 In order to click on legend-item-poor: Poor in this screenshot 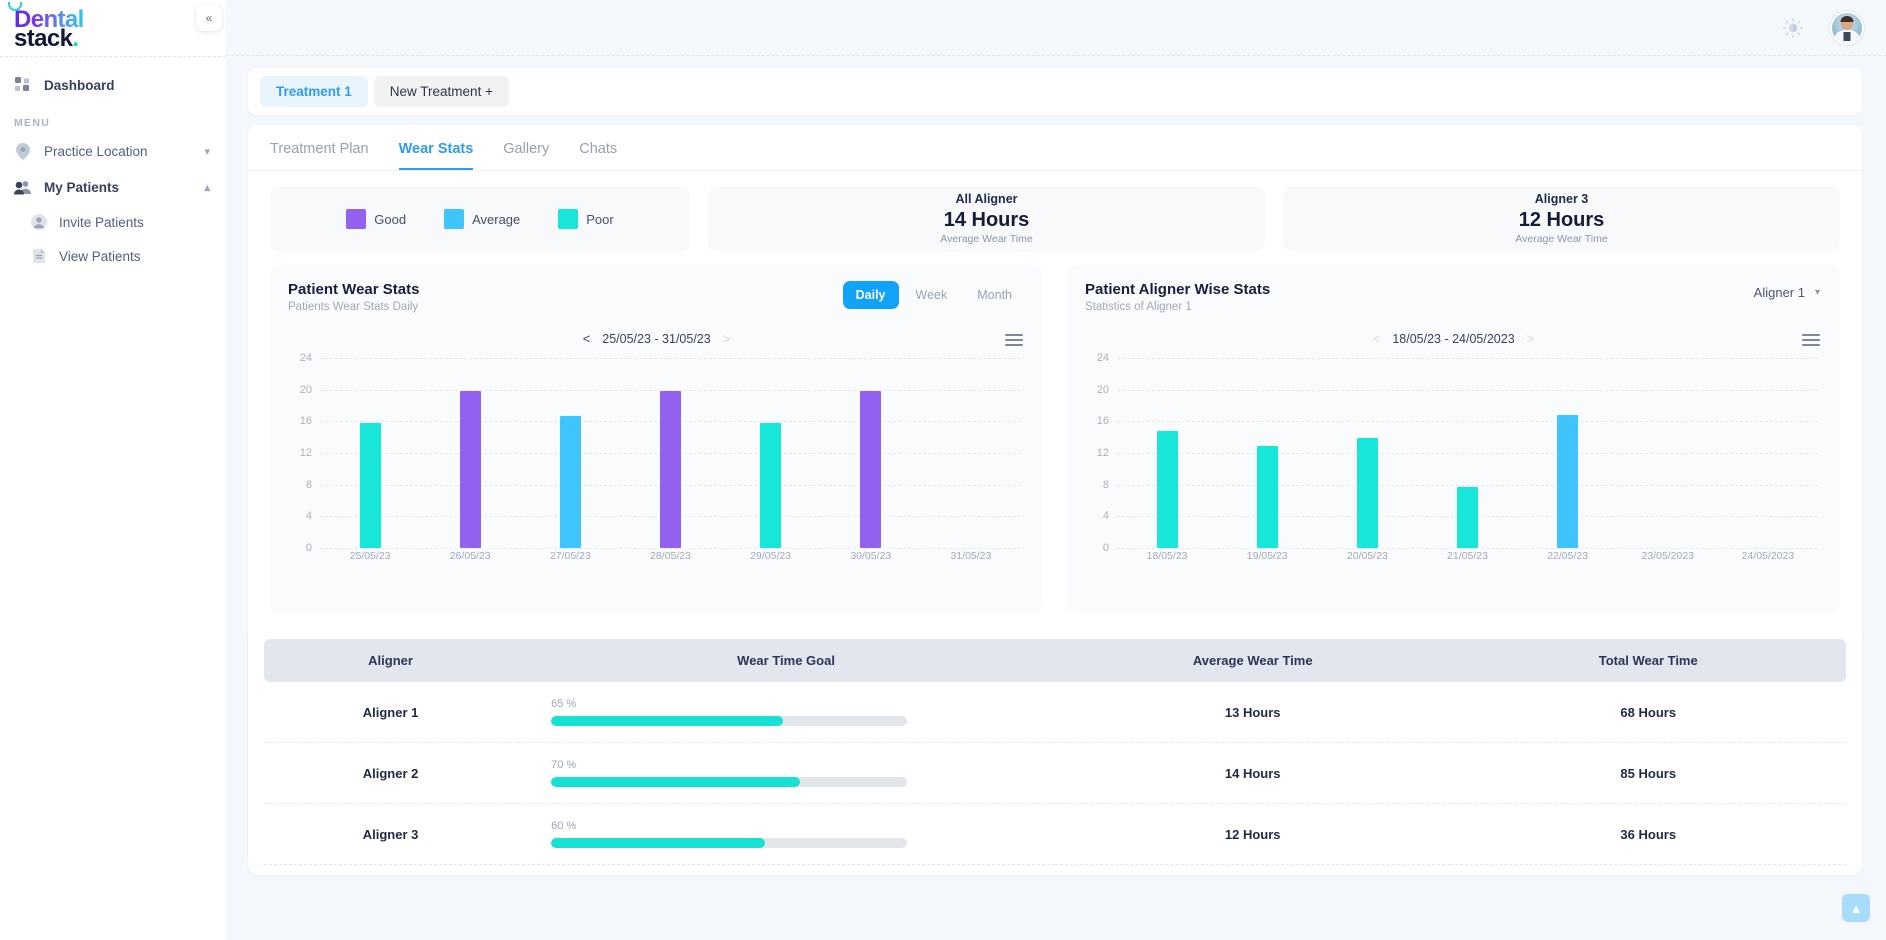, I will do `click(586, 219)`.